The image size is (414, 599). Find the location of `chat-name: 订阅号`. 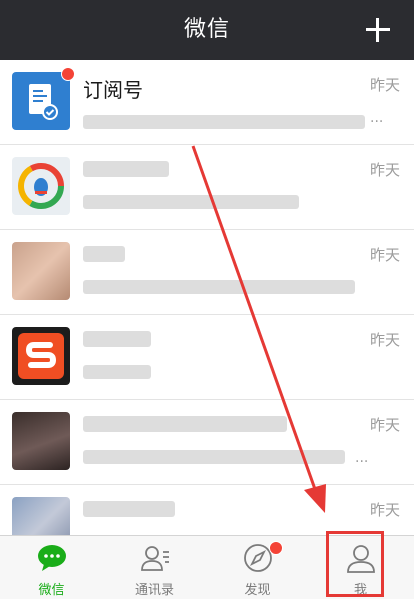

chat-name: 订阅号 is located at coordinates (113, 90).